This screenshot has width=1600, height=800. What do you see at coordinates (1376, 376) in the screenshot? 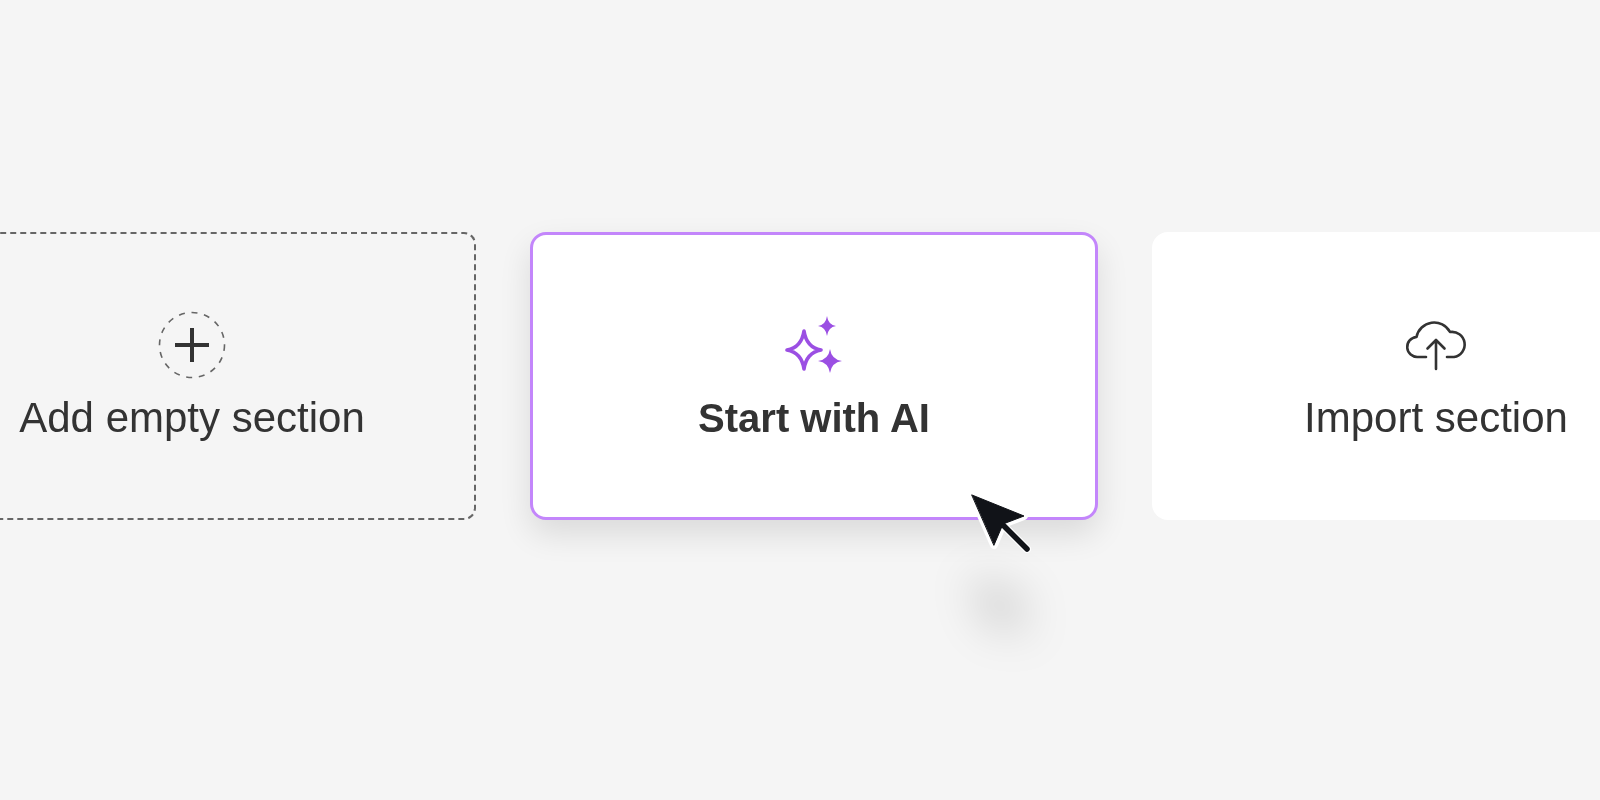
I see `option-card: Import section` at bounding box center [1376, 376].